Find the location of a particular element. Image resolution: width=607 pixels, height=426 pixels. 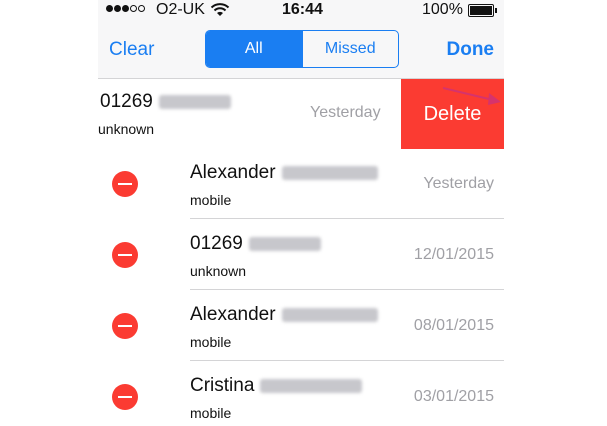

call-number: 01269 is located at coordinates (165, 102).